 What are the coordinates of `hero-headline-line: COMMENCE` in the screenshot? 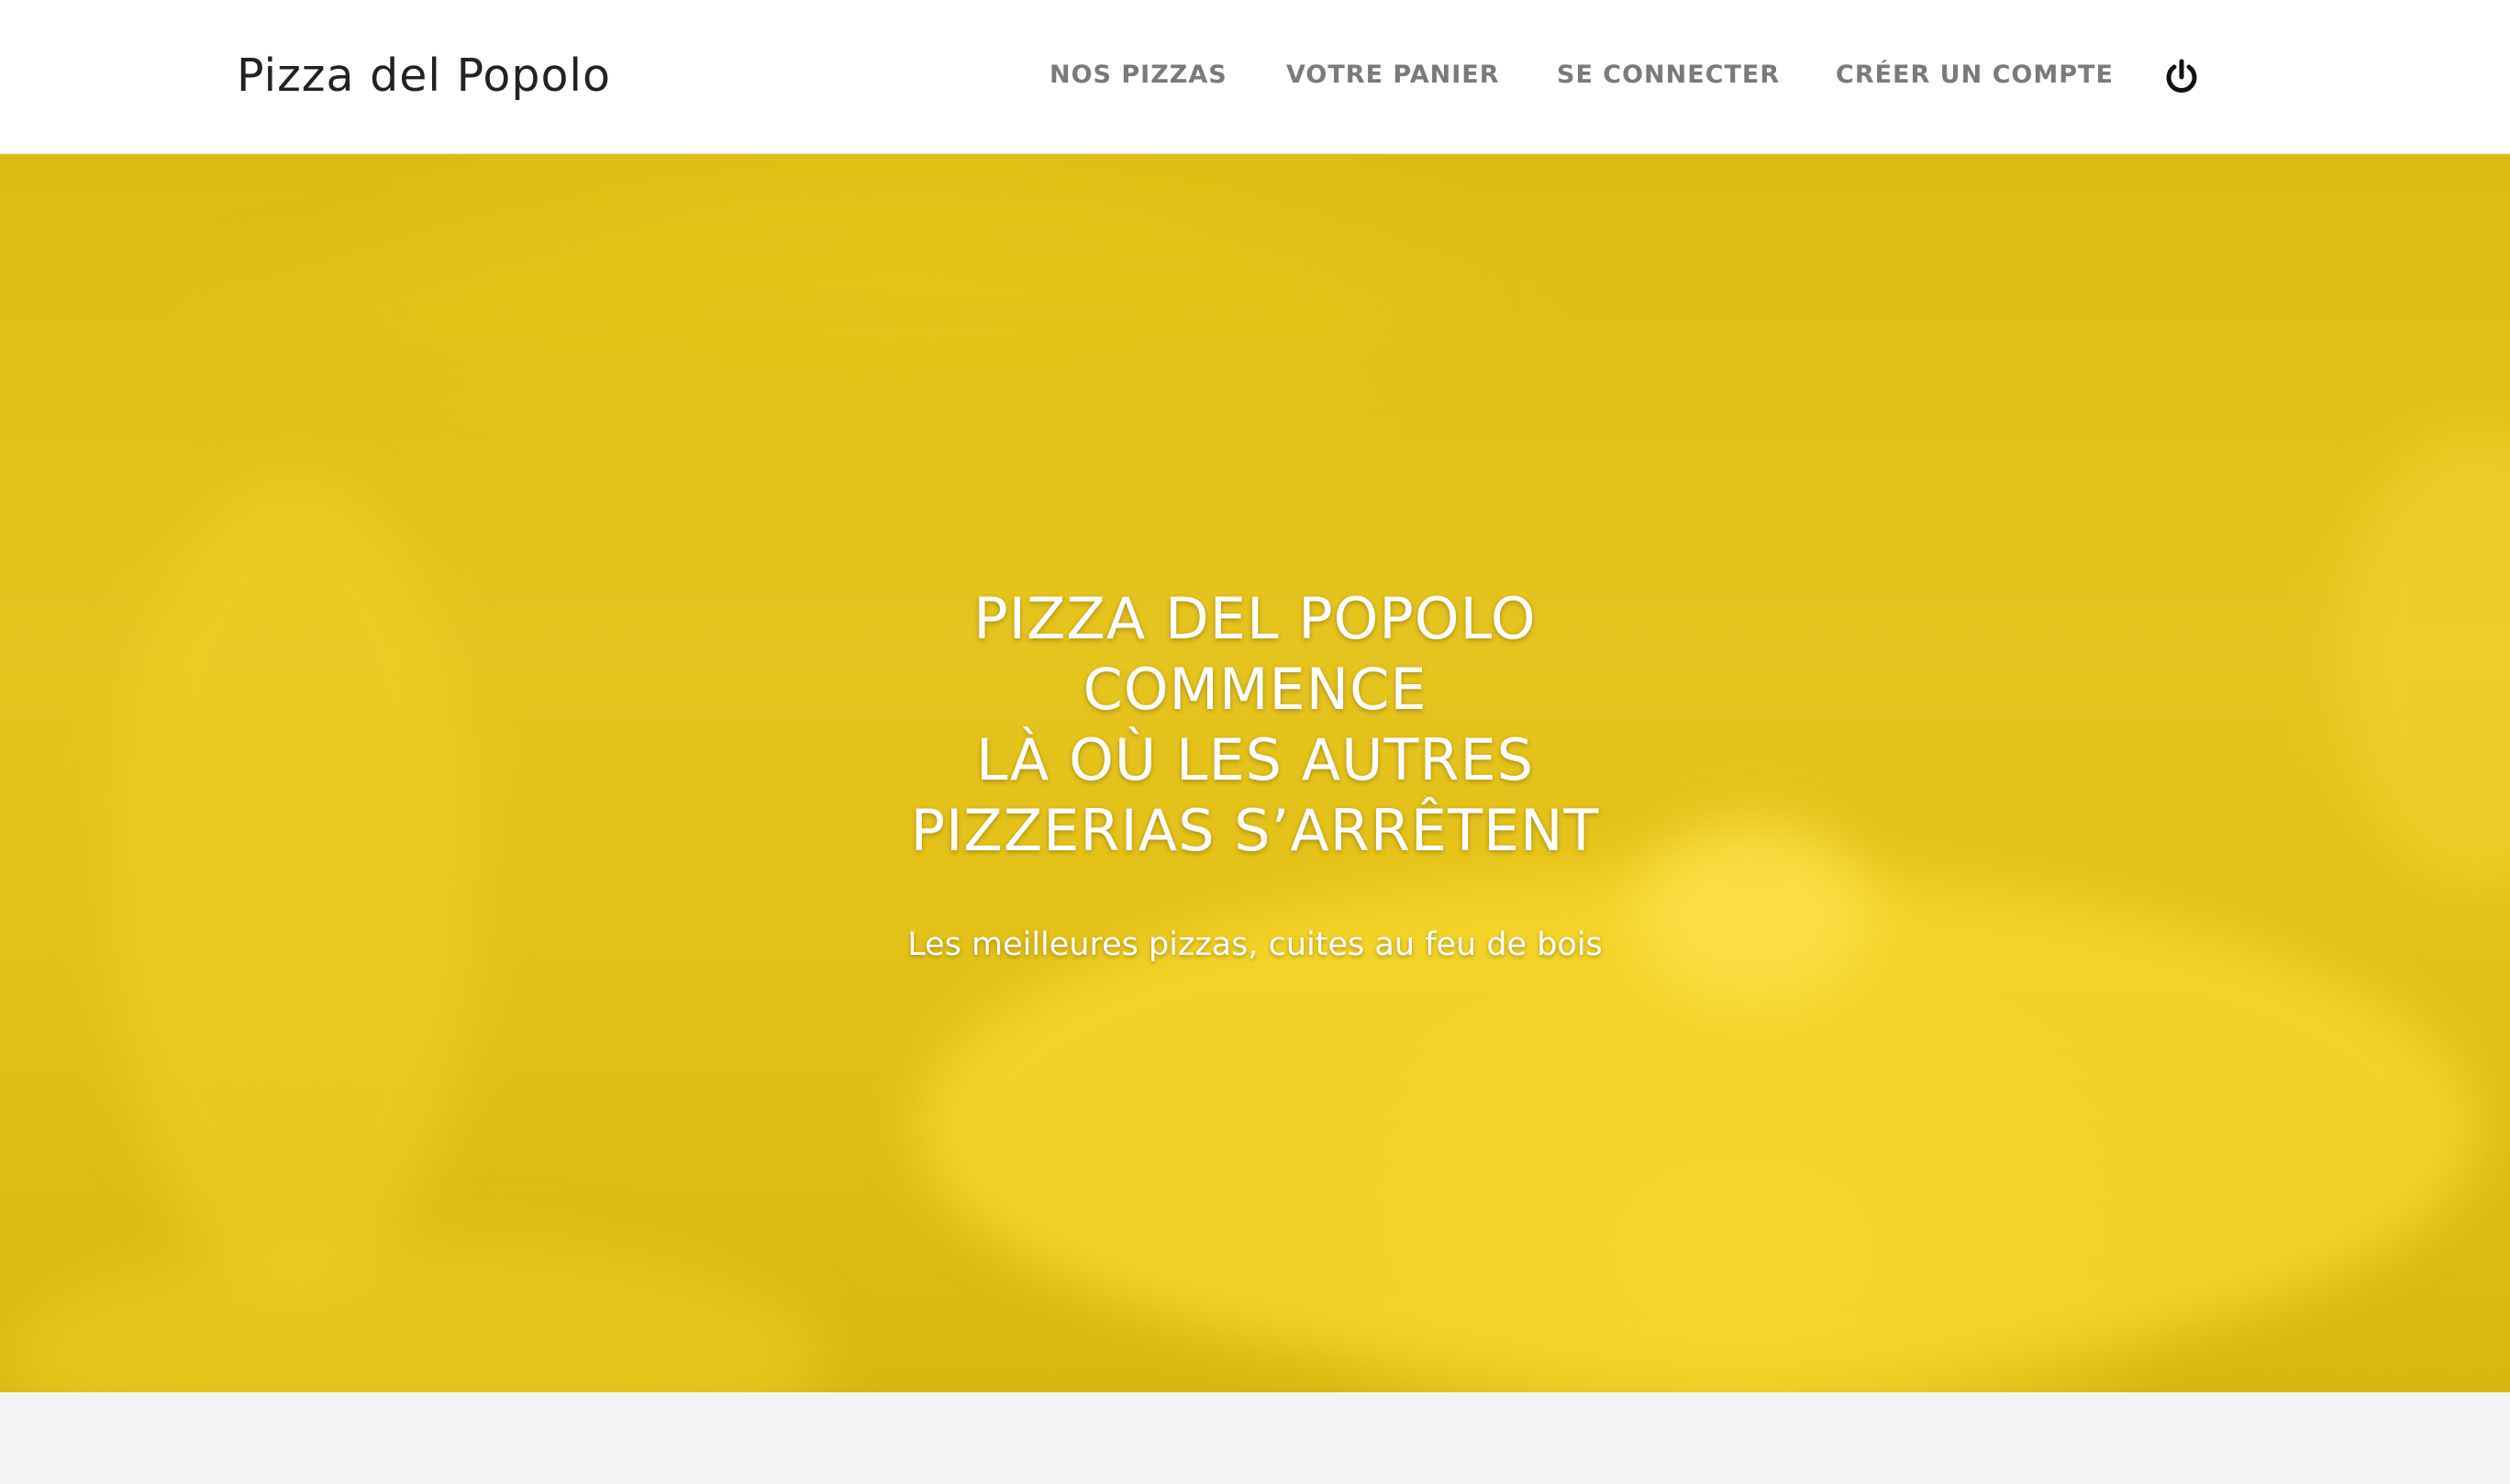 It's located at (1255, 689).